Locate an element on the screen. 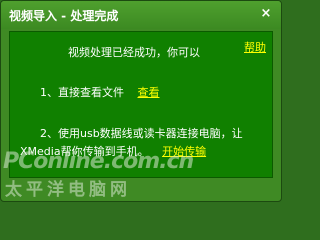 The width and height of the screenshot is (320, 240). help-link: 帮助 is located at coordinates (255, 47).